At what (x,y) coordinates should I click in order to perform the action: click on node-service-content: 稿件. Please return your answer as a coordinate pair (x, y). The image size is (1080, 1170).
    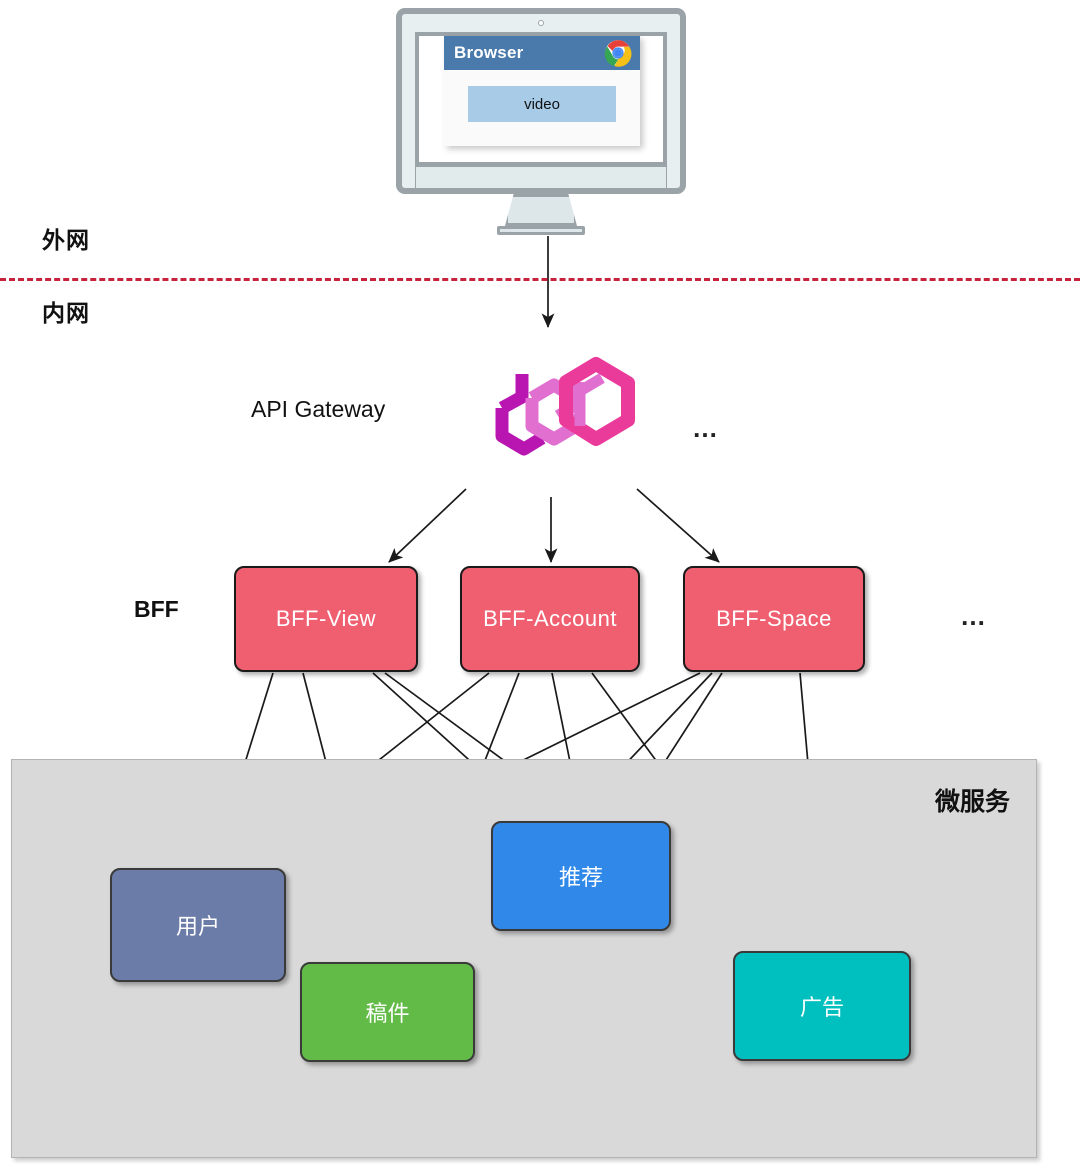
    Looking at the image, I should click on (387, 1012).